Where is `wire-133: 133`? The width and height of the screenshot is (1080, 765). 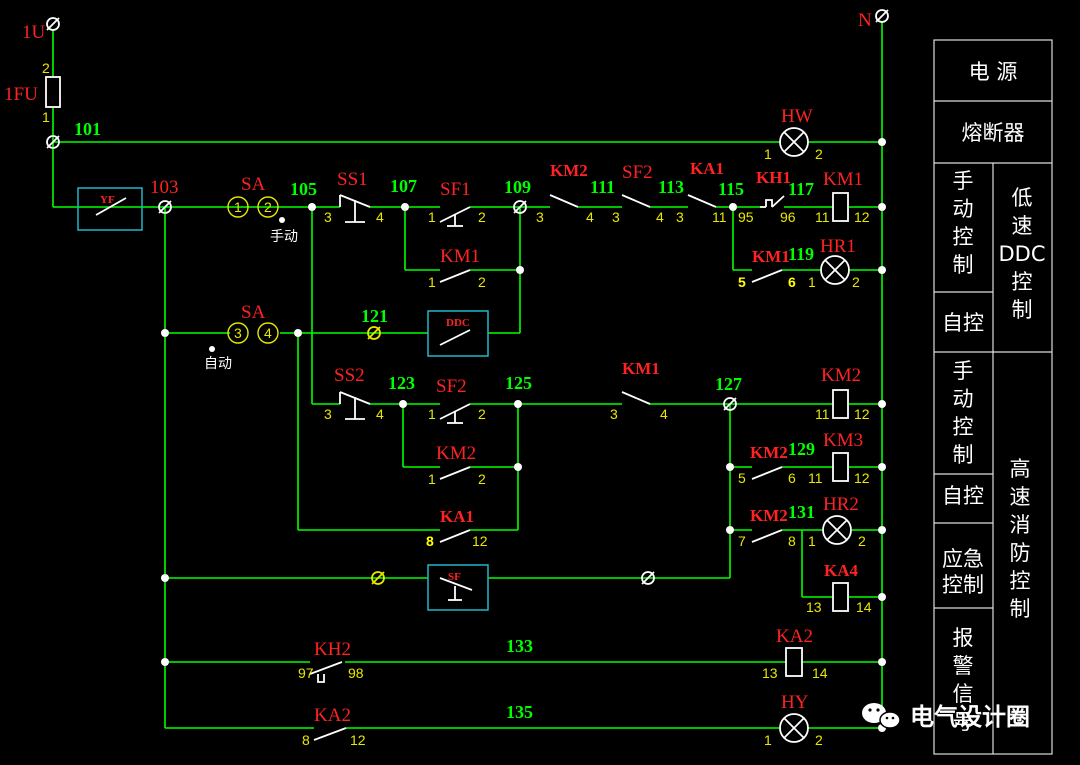
wire-133: 133 is located at coordinates (519, 646).